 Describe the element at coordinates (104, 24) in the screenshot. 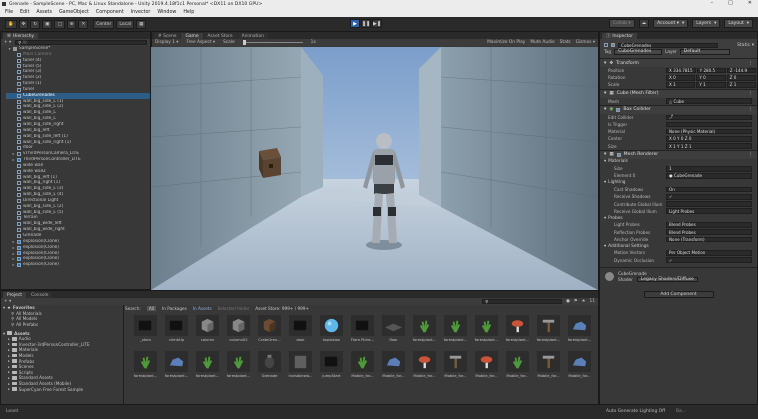

I see `pivot-toggle: Center` at that location.